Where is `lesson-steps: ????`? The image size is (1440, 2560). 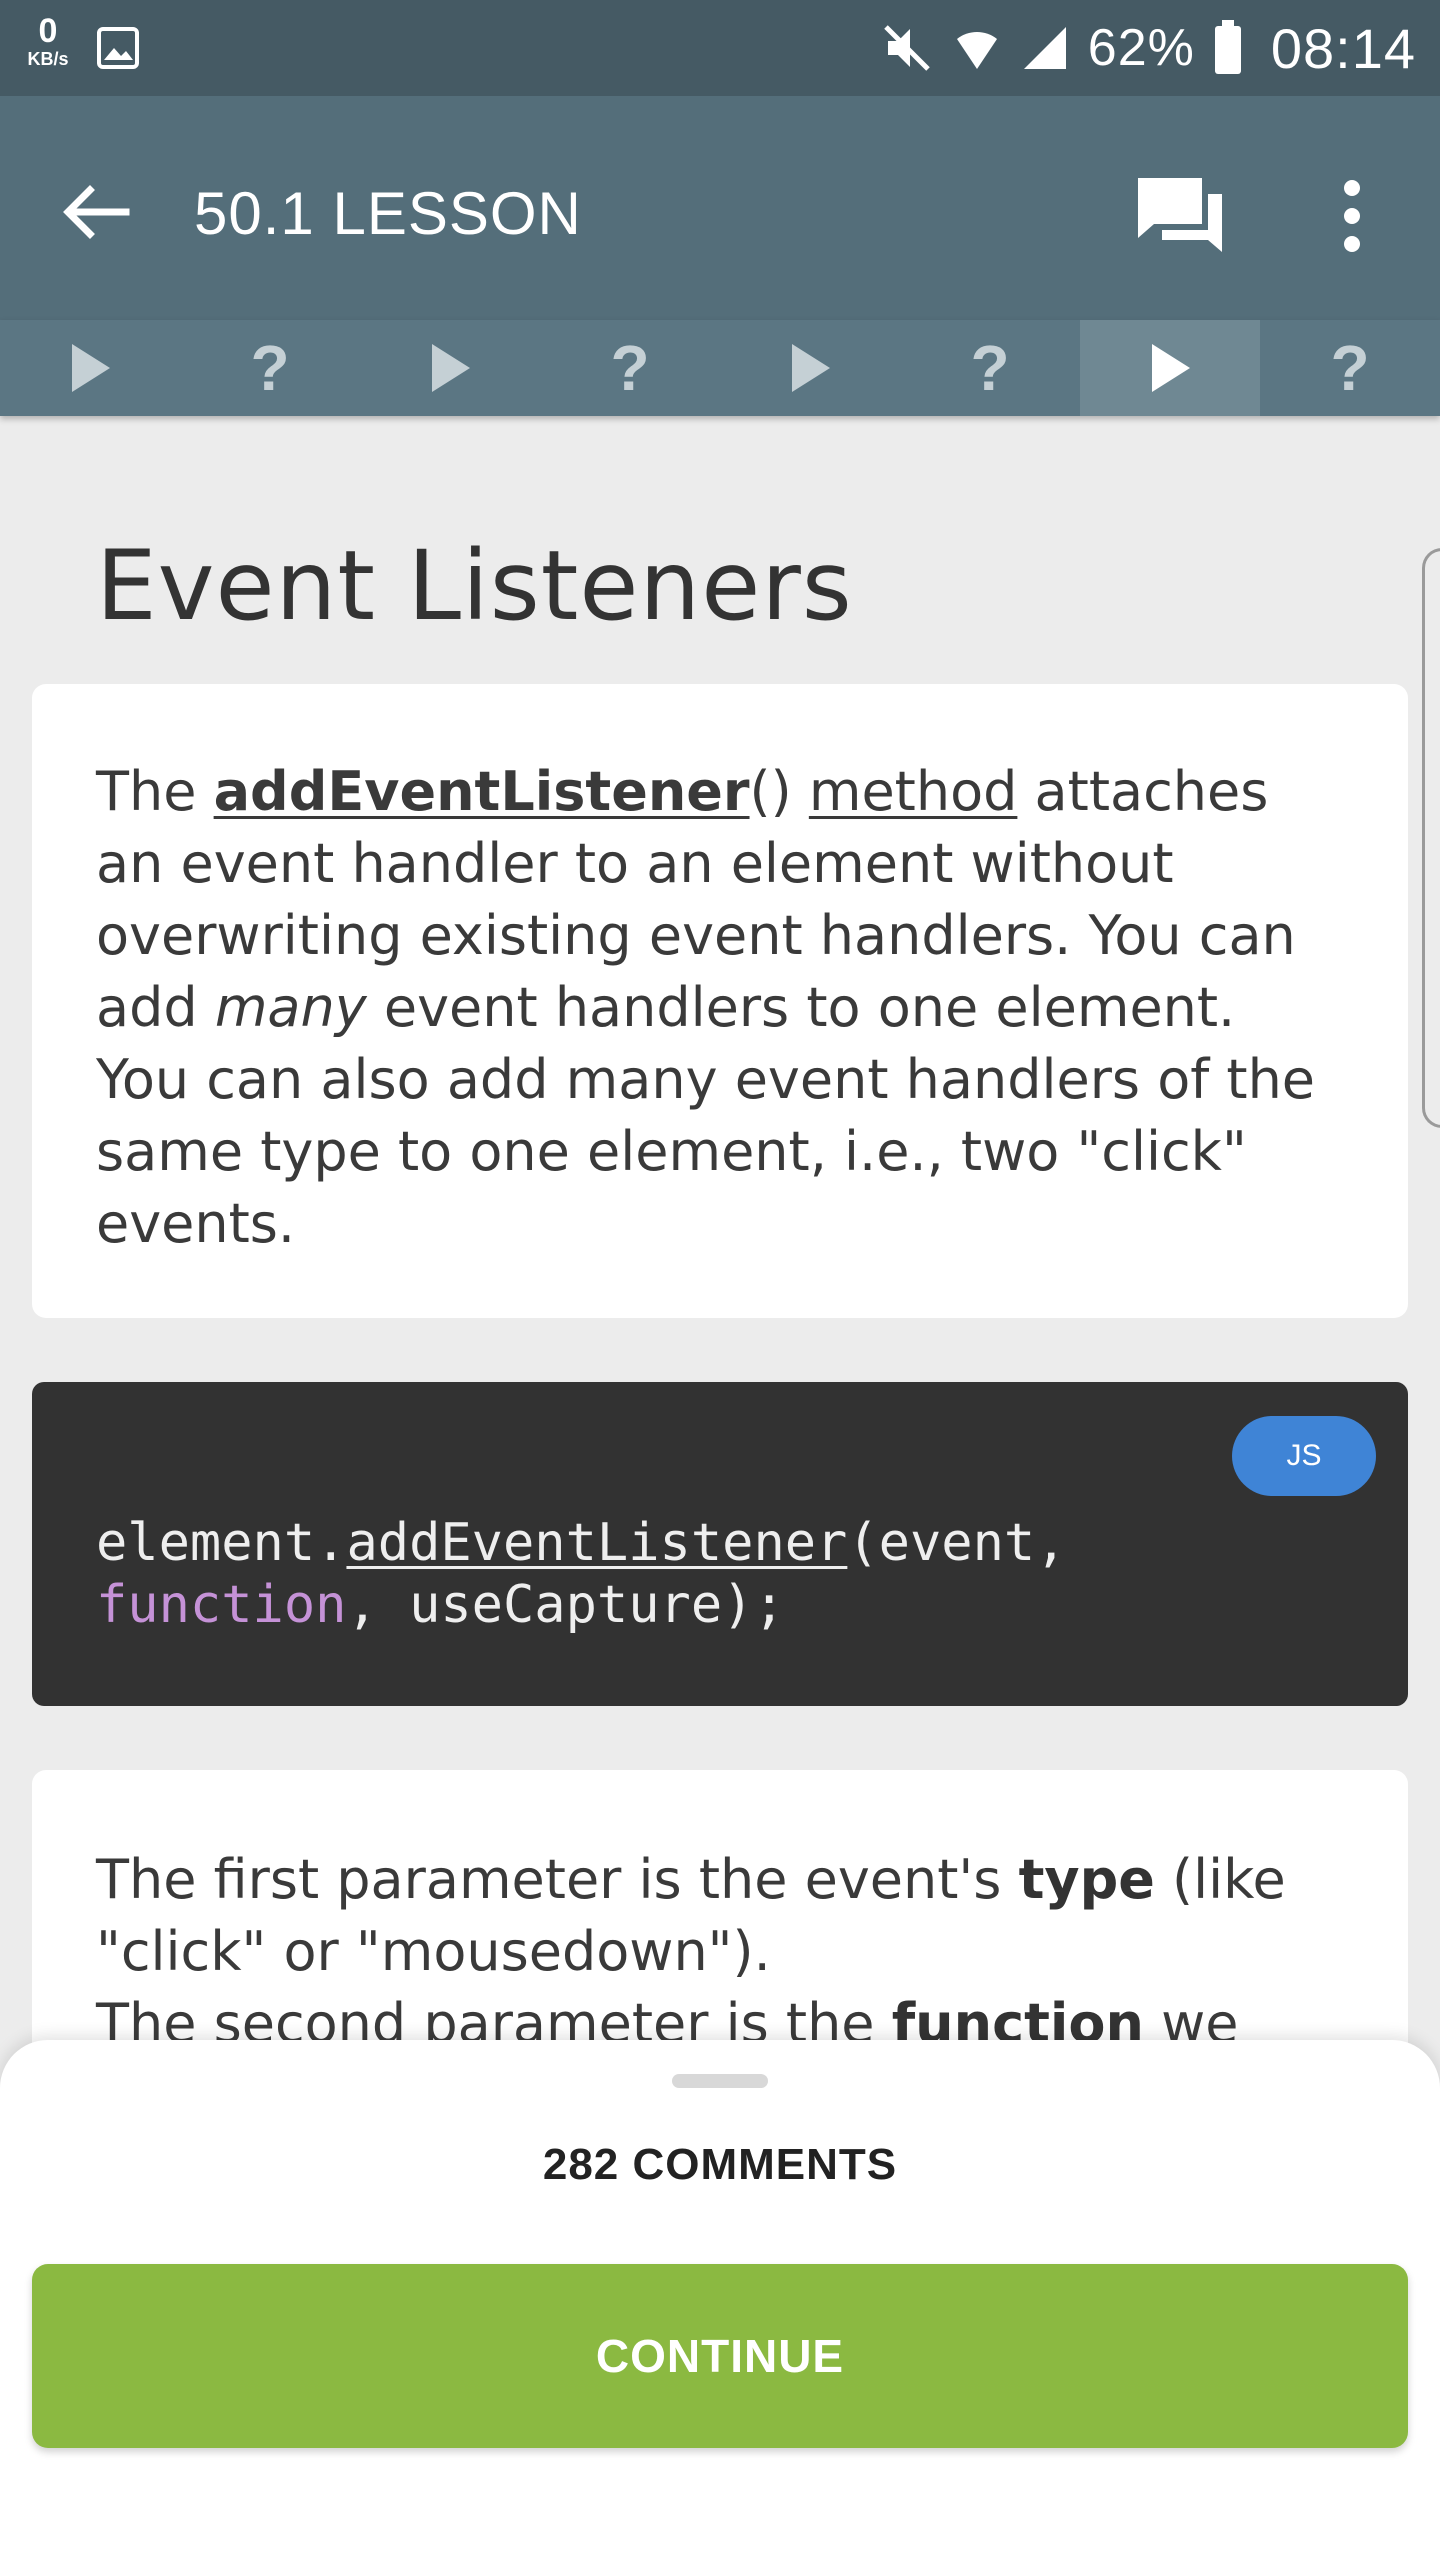 lesson-steps: ???? is located at coordinates (720, 368).